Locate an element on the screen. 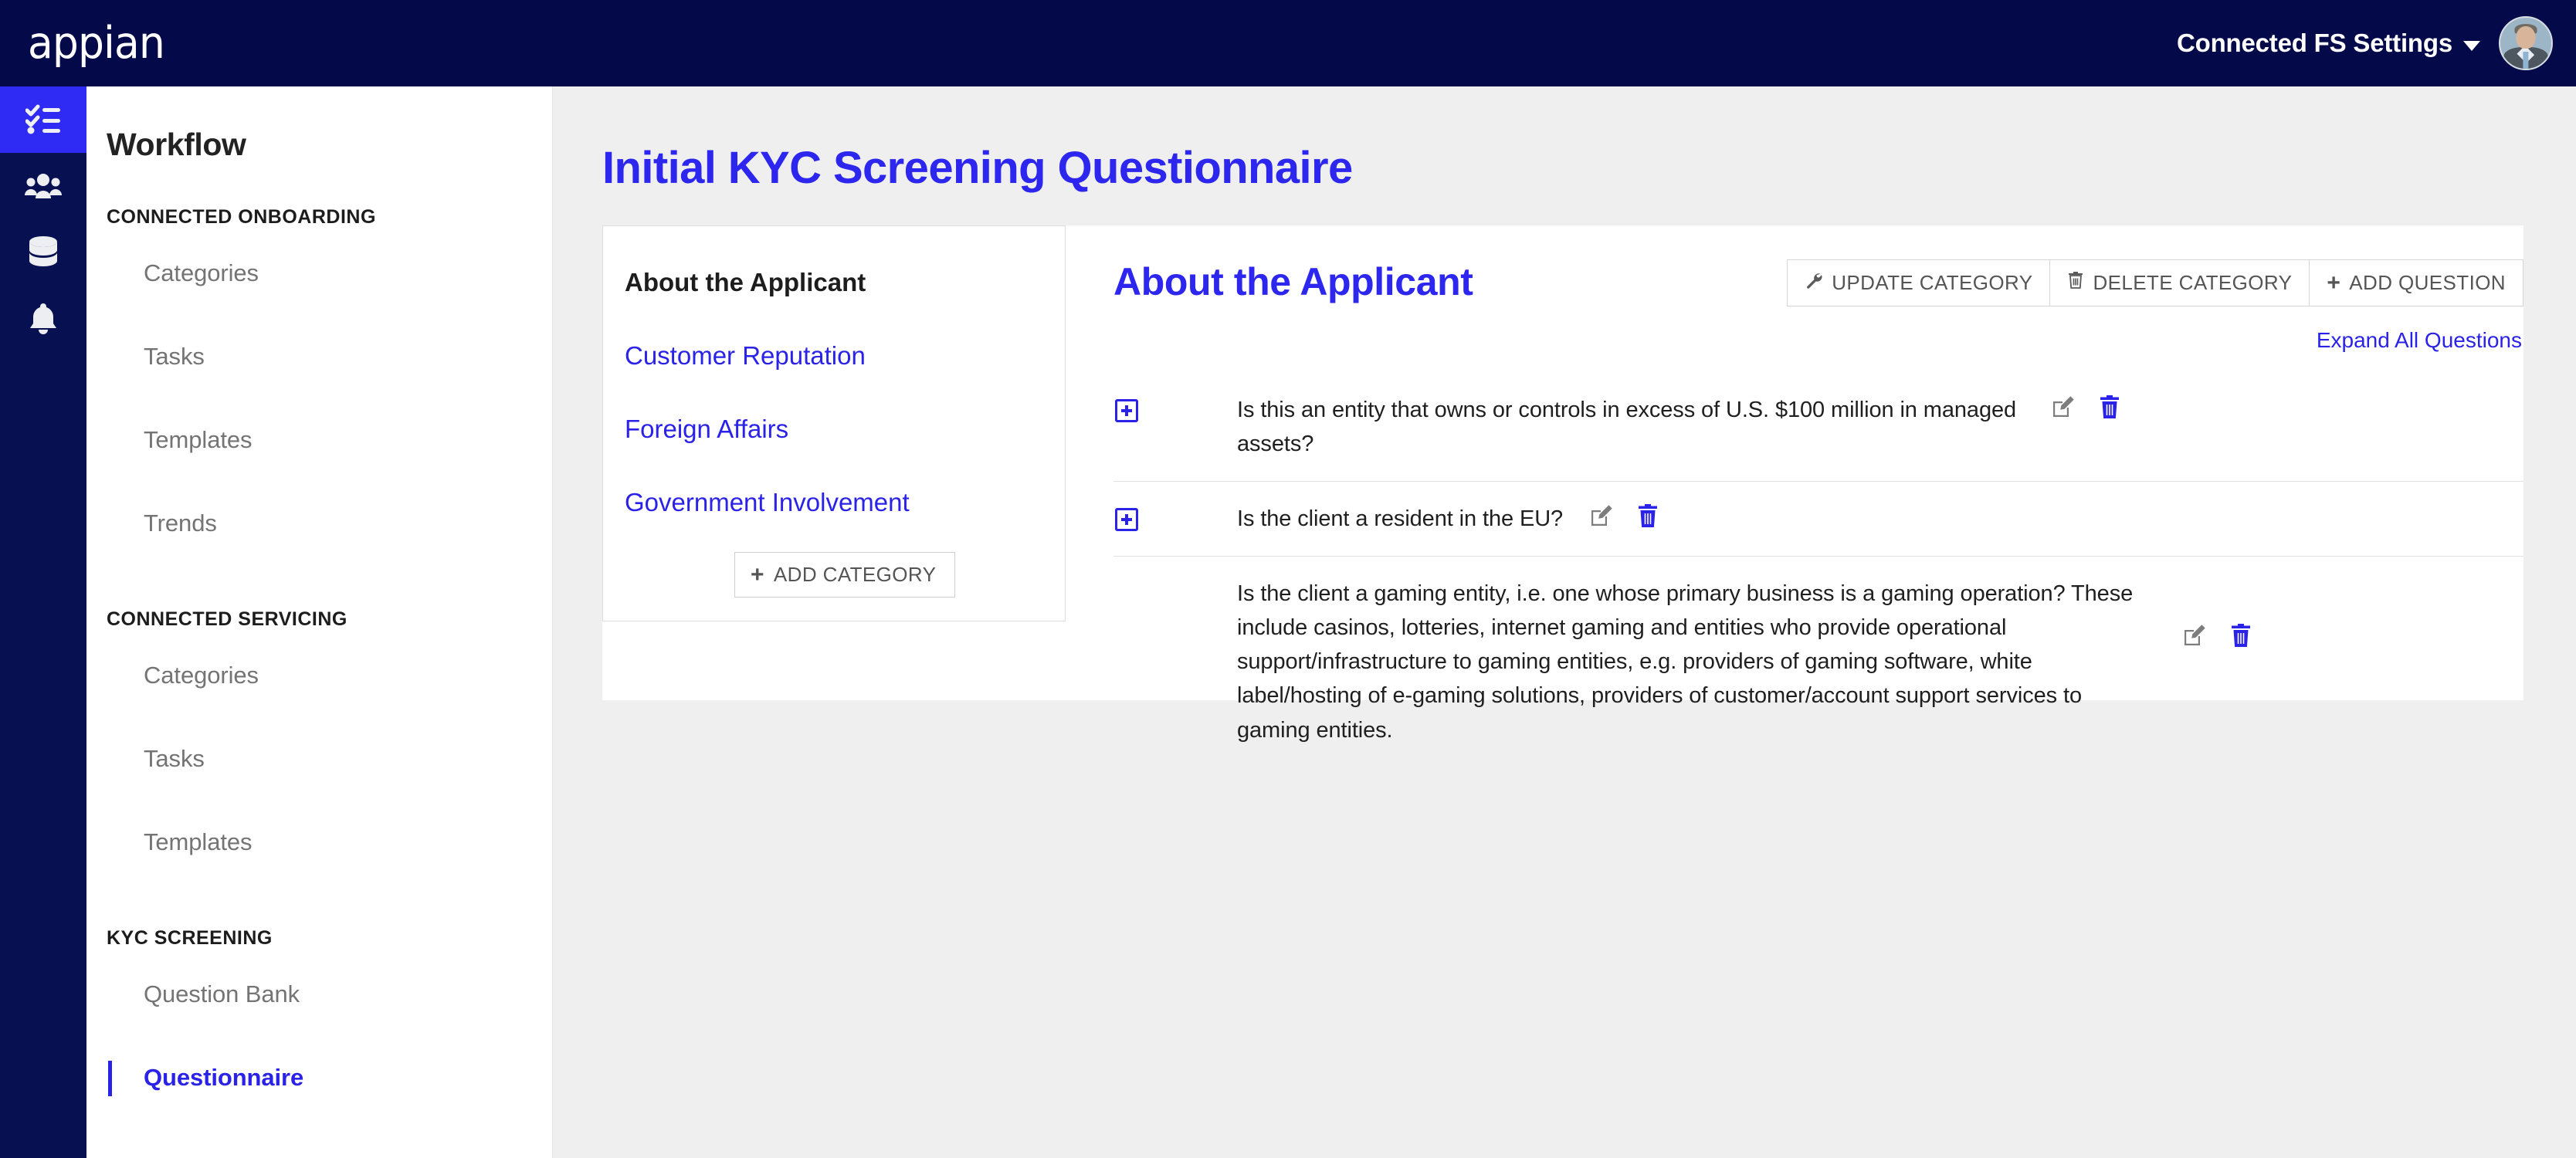 The image size is (2576, 1158). sidebar-item-onboarding-templates: Templates is located at coordinates (319, 440).